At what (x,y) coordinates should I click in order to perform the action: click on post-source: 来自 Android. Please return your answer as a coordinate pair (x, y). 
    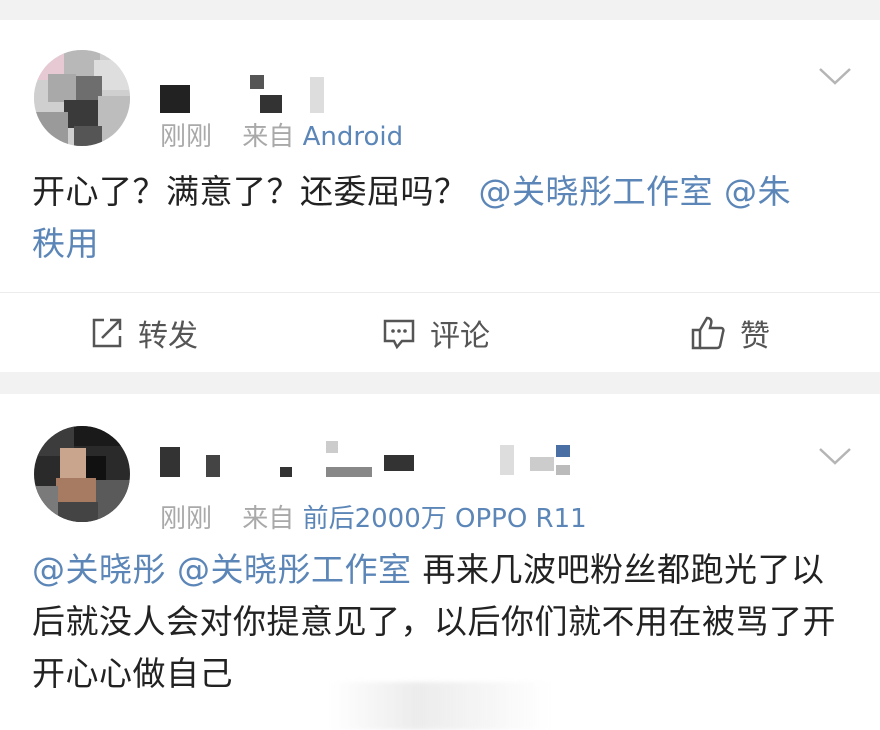
    Looking at the image, I should click on (322, 137).